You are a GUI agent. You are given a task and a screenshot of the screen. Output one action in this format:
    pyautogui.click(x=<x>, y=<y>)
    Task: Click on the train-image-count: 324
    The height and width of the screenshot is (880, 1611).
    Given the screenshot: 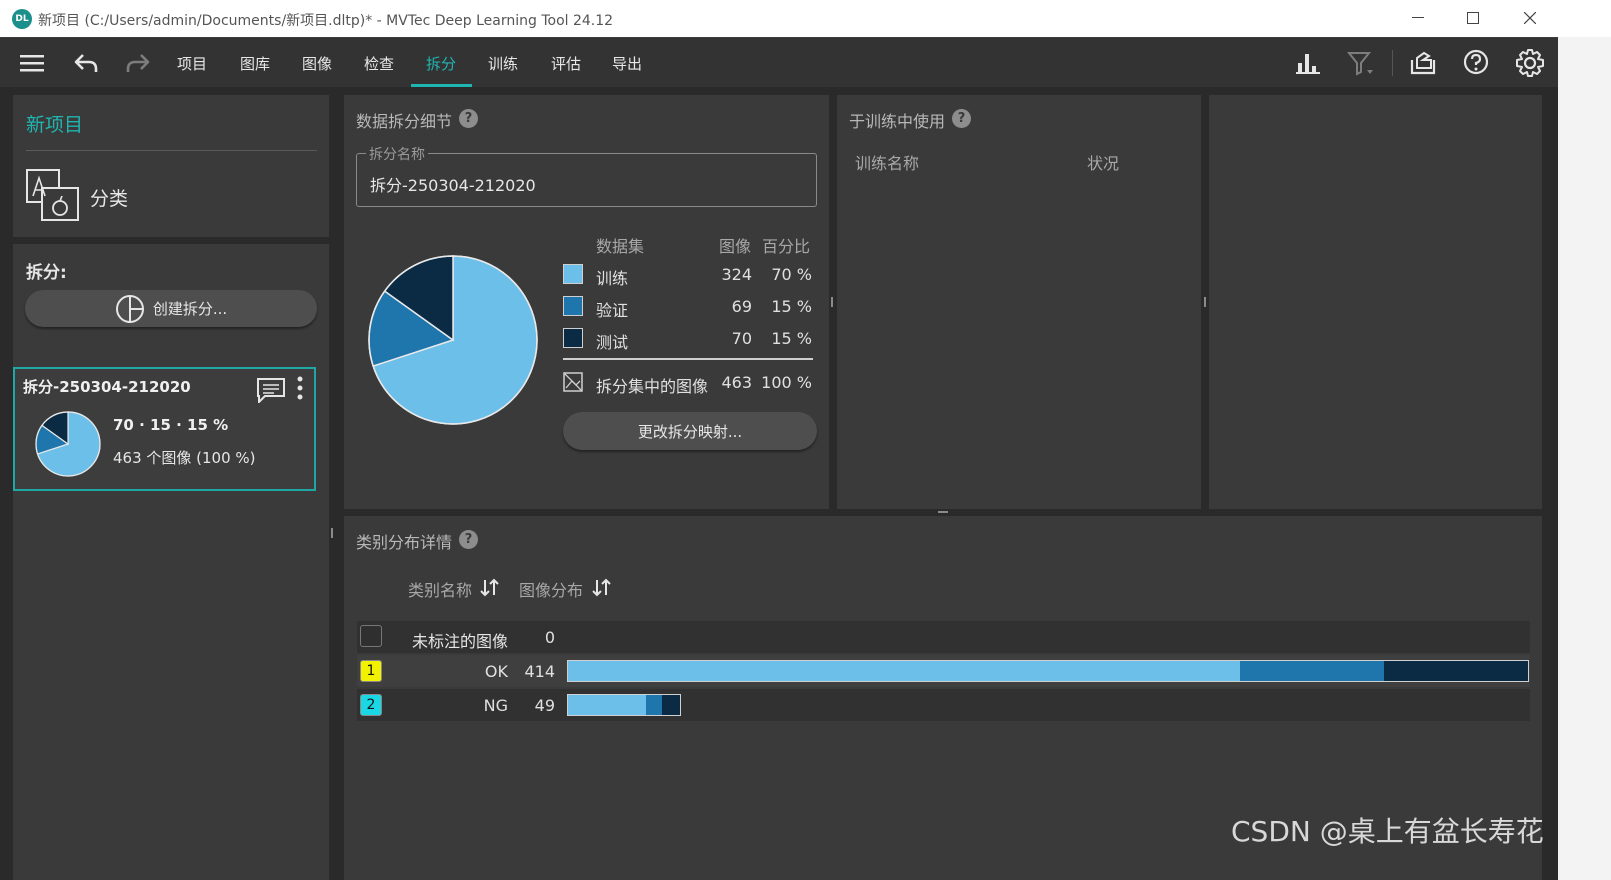 What is the action you would take?
    pyautogui.click(x=736, y=274)
    